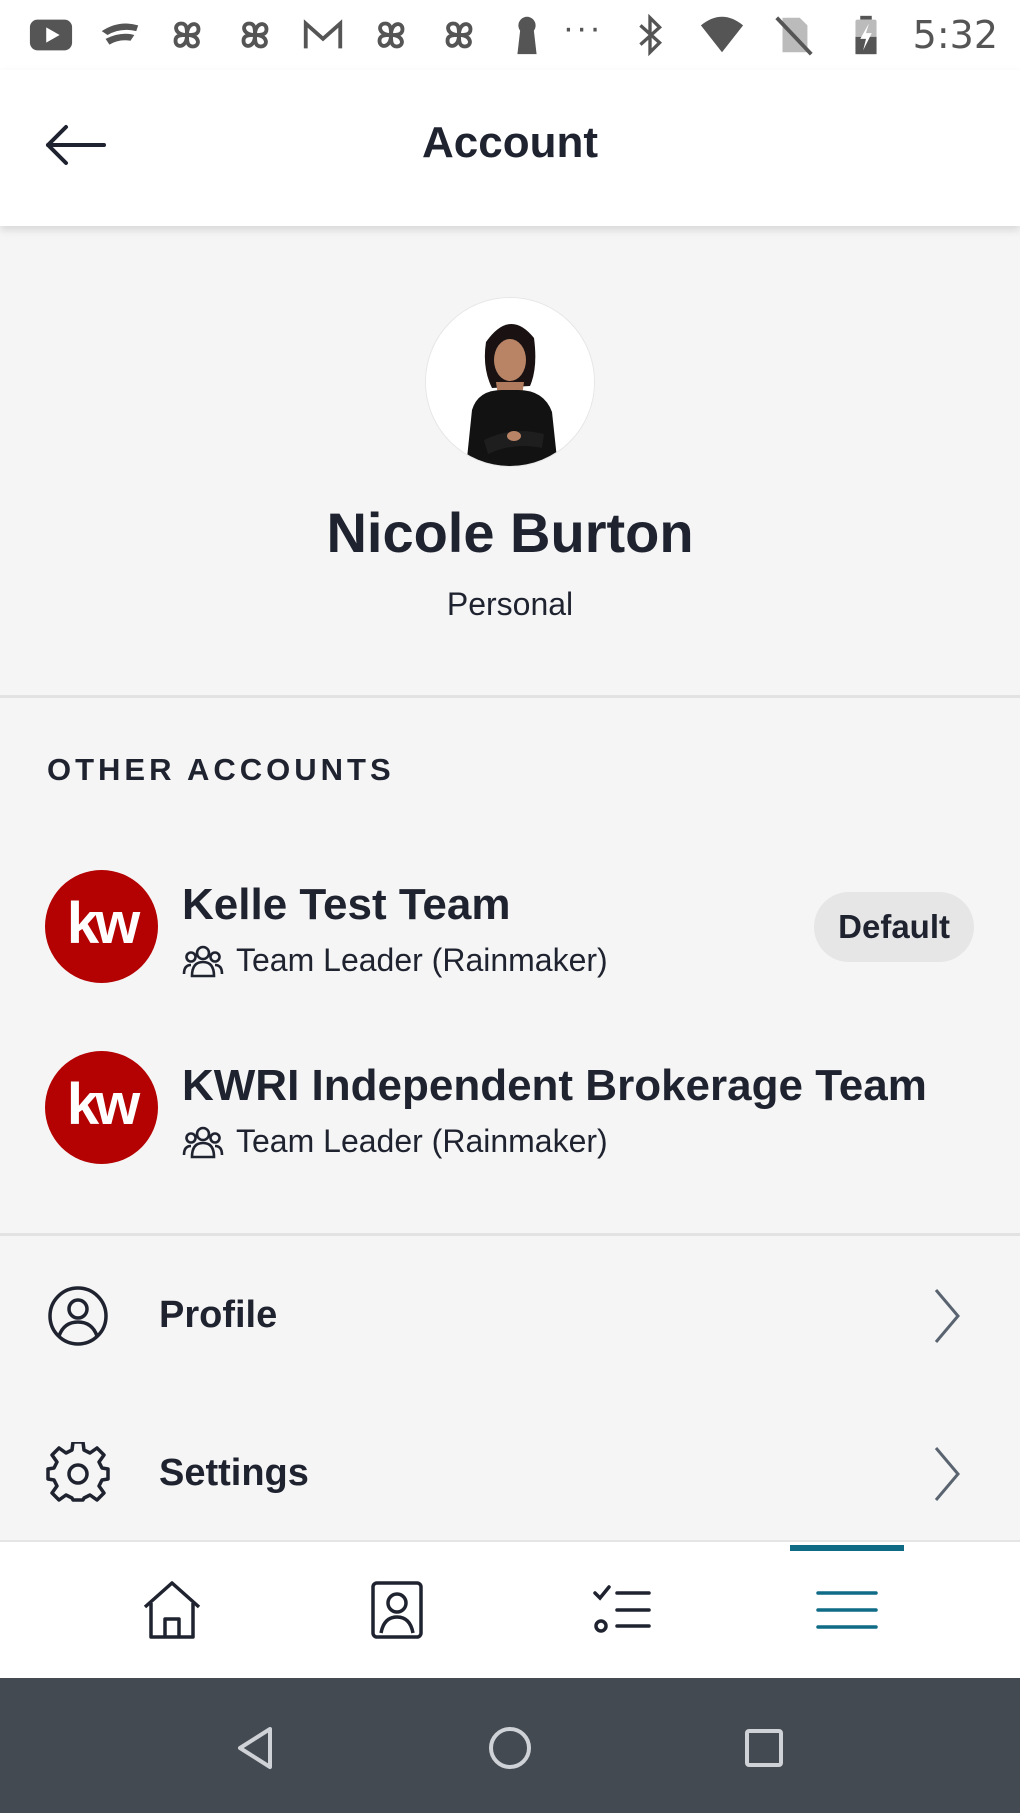  I want to click on default-badge: Default, so click(894, 927).